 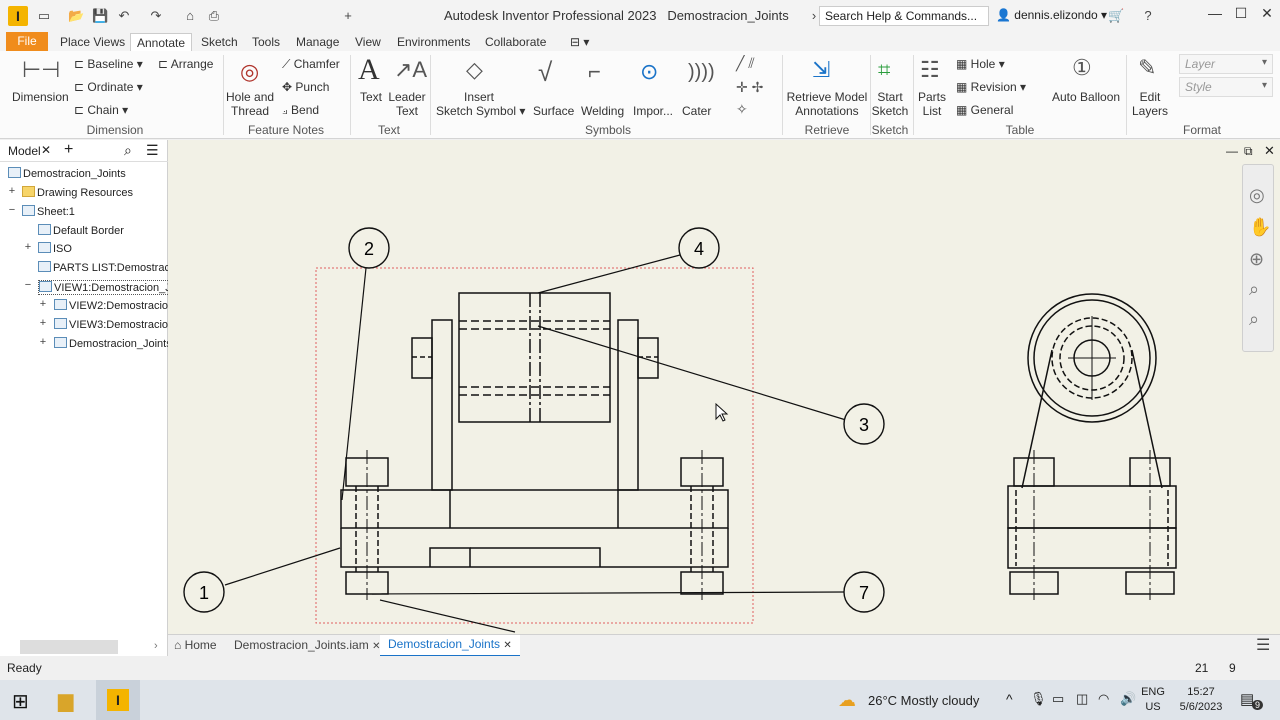 I want to click on inventor-taskbar-button: I, so click(x=118, y=700).